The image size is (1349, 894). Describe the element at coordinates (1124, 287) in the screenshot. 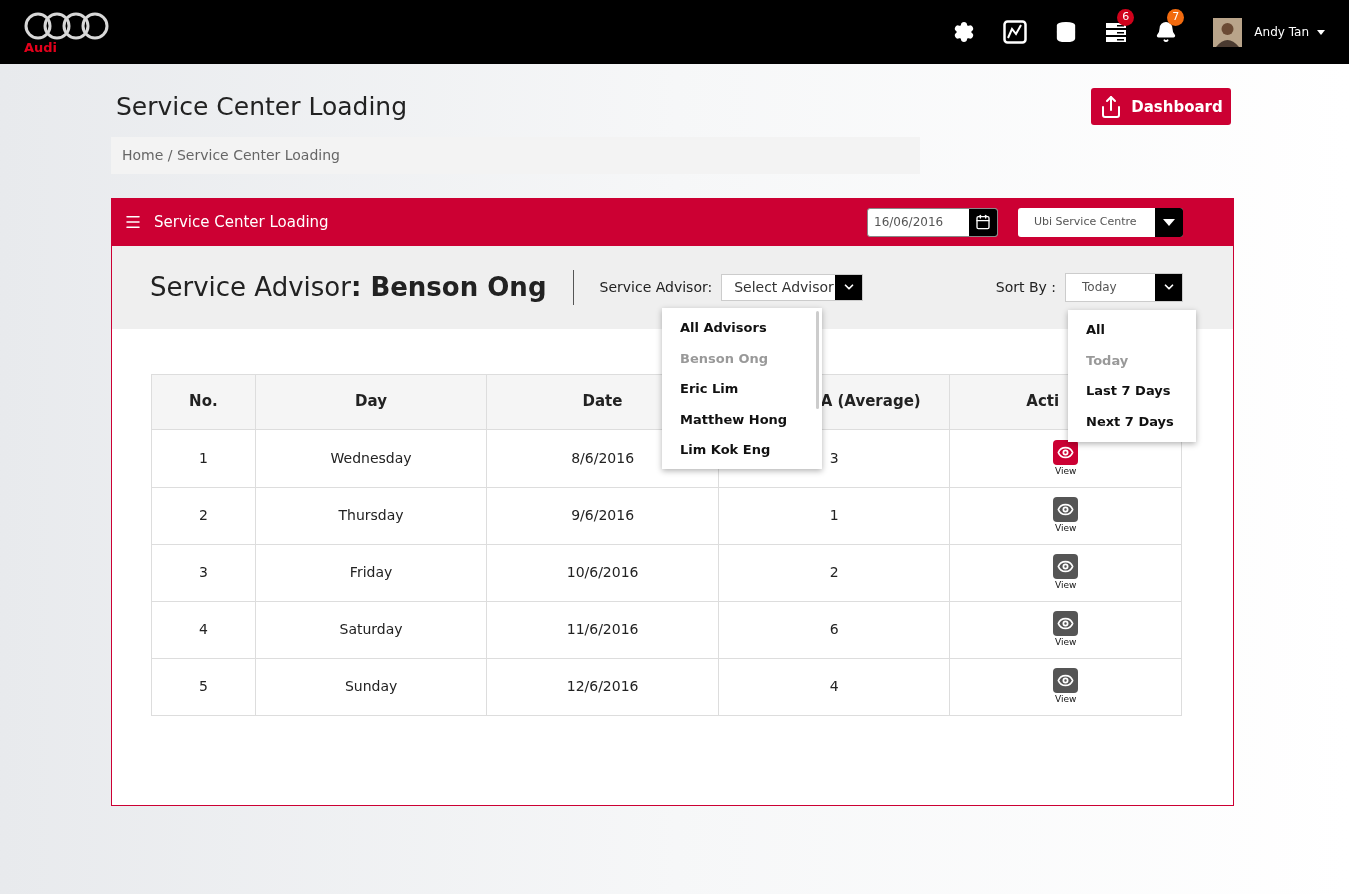

I see `sort-select: Today` at that location.